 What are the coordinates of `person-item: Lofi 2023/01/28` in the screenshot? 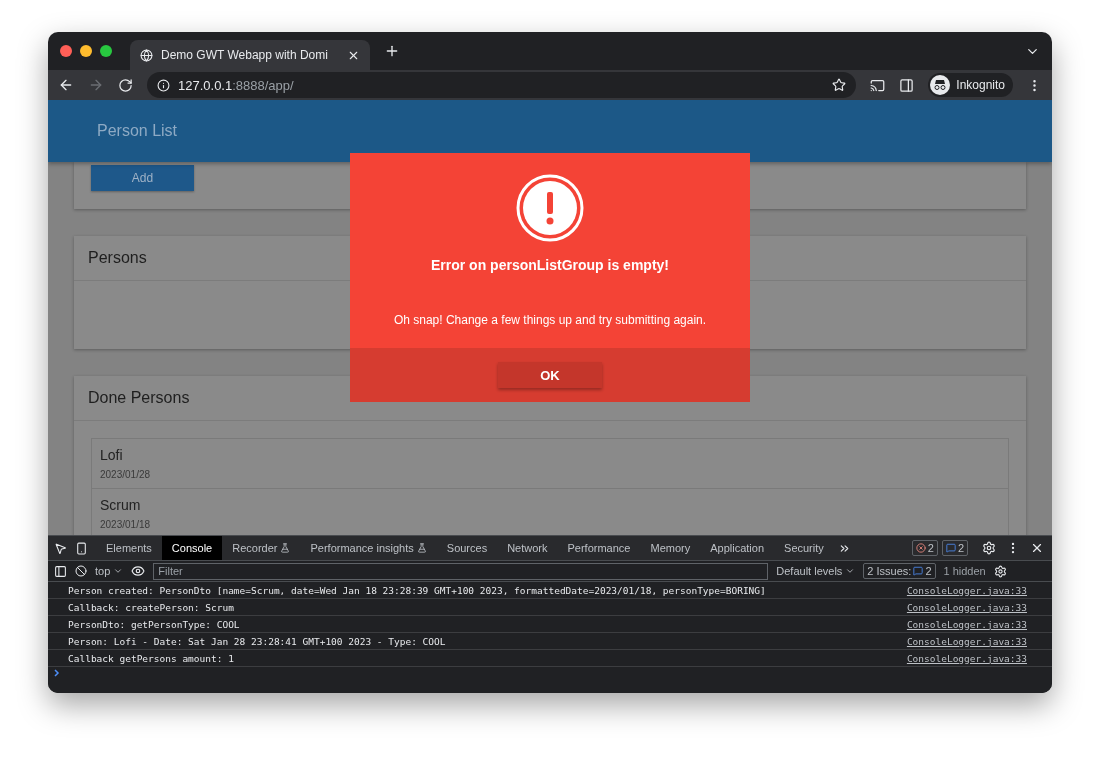 It's located at (550, 464).